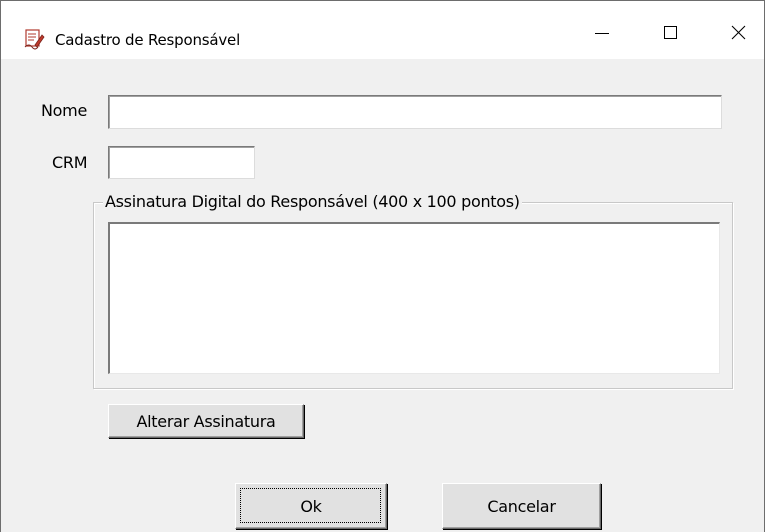 Image resolution: width=765 pixels, height=532 pixels. I want to click on close-button, so click(737, 35).